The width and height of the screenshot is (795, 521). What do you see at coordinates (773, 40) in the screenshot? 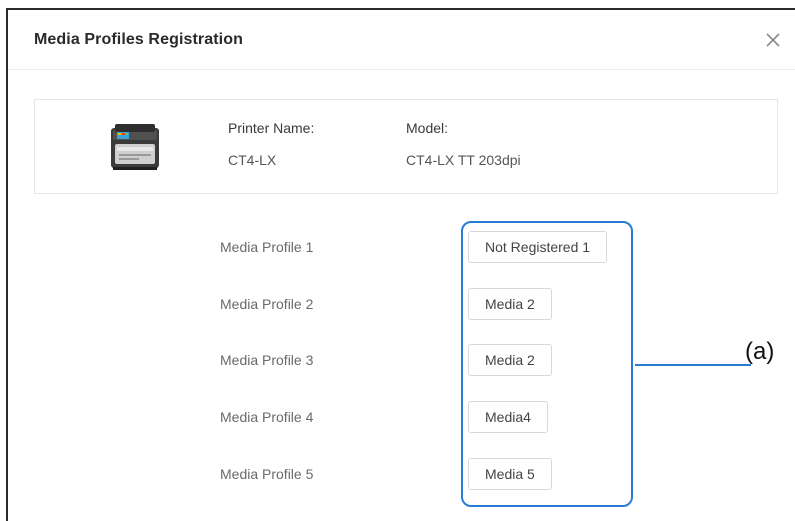
I see `close-icon` at bounding box center [773, 40].